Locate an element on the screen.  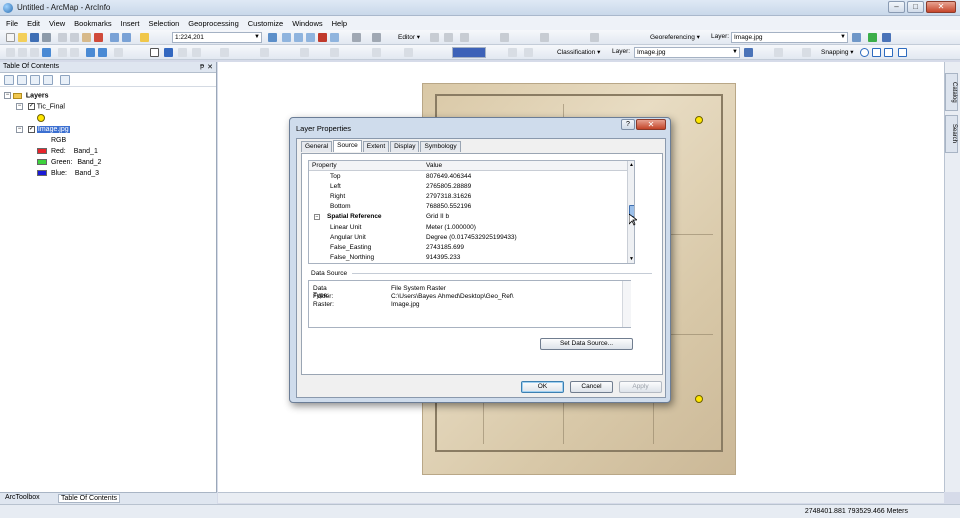
property-group-spatial-reference: − Spatial Reference Grid II b is located at coordinates (468, 217).